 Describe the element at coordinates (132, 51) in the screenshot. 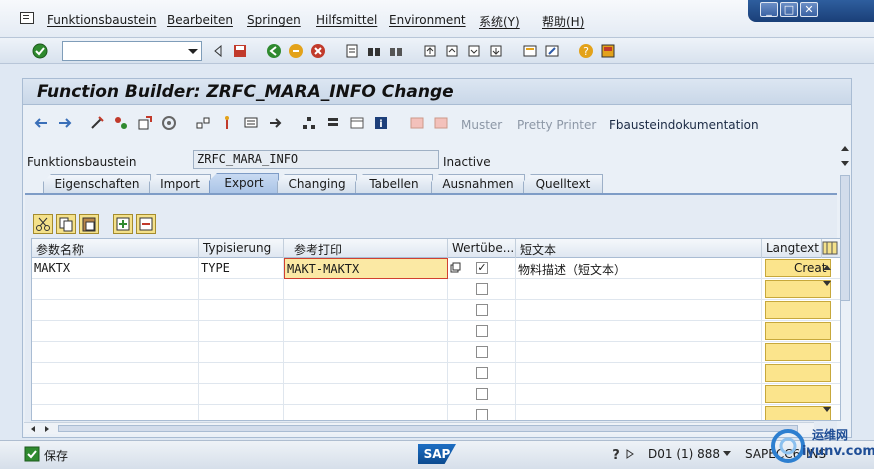

I see `command-field` at that location.